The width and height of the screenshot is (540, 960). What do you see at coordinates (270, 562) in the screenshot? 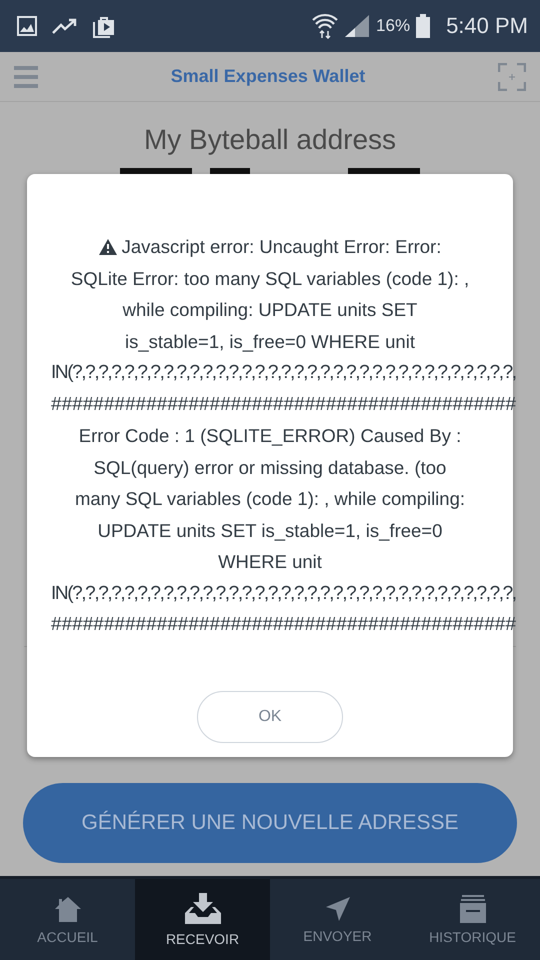
I see `error-message-line: WHERE unit` at bounding box center [270, 562].